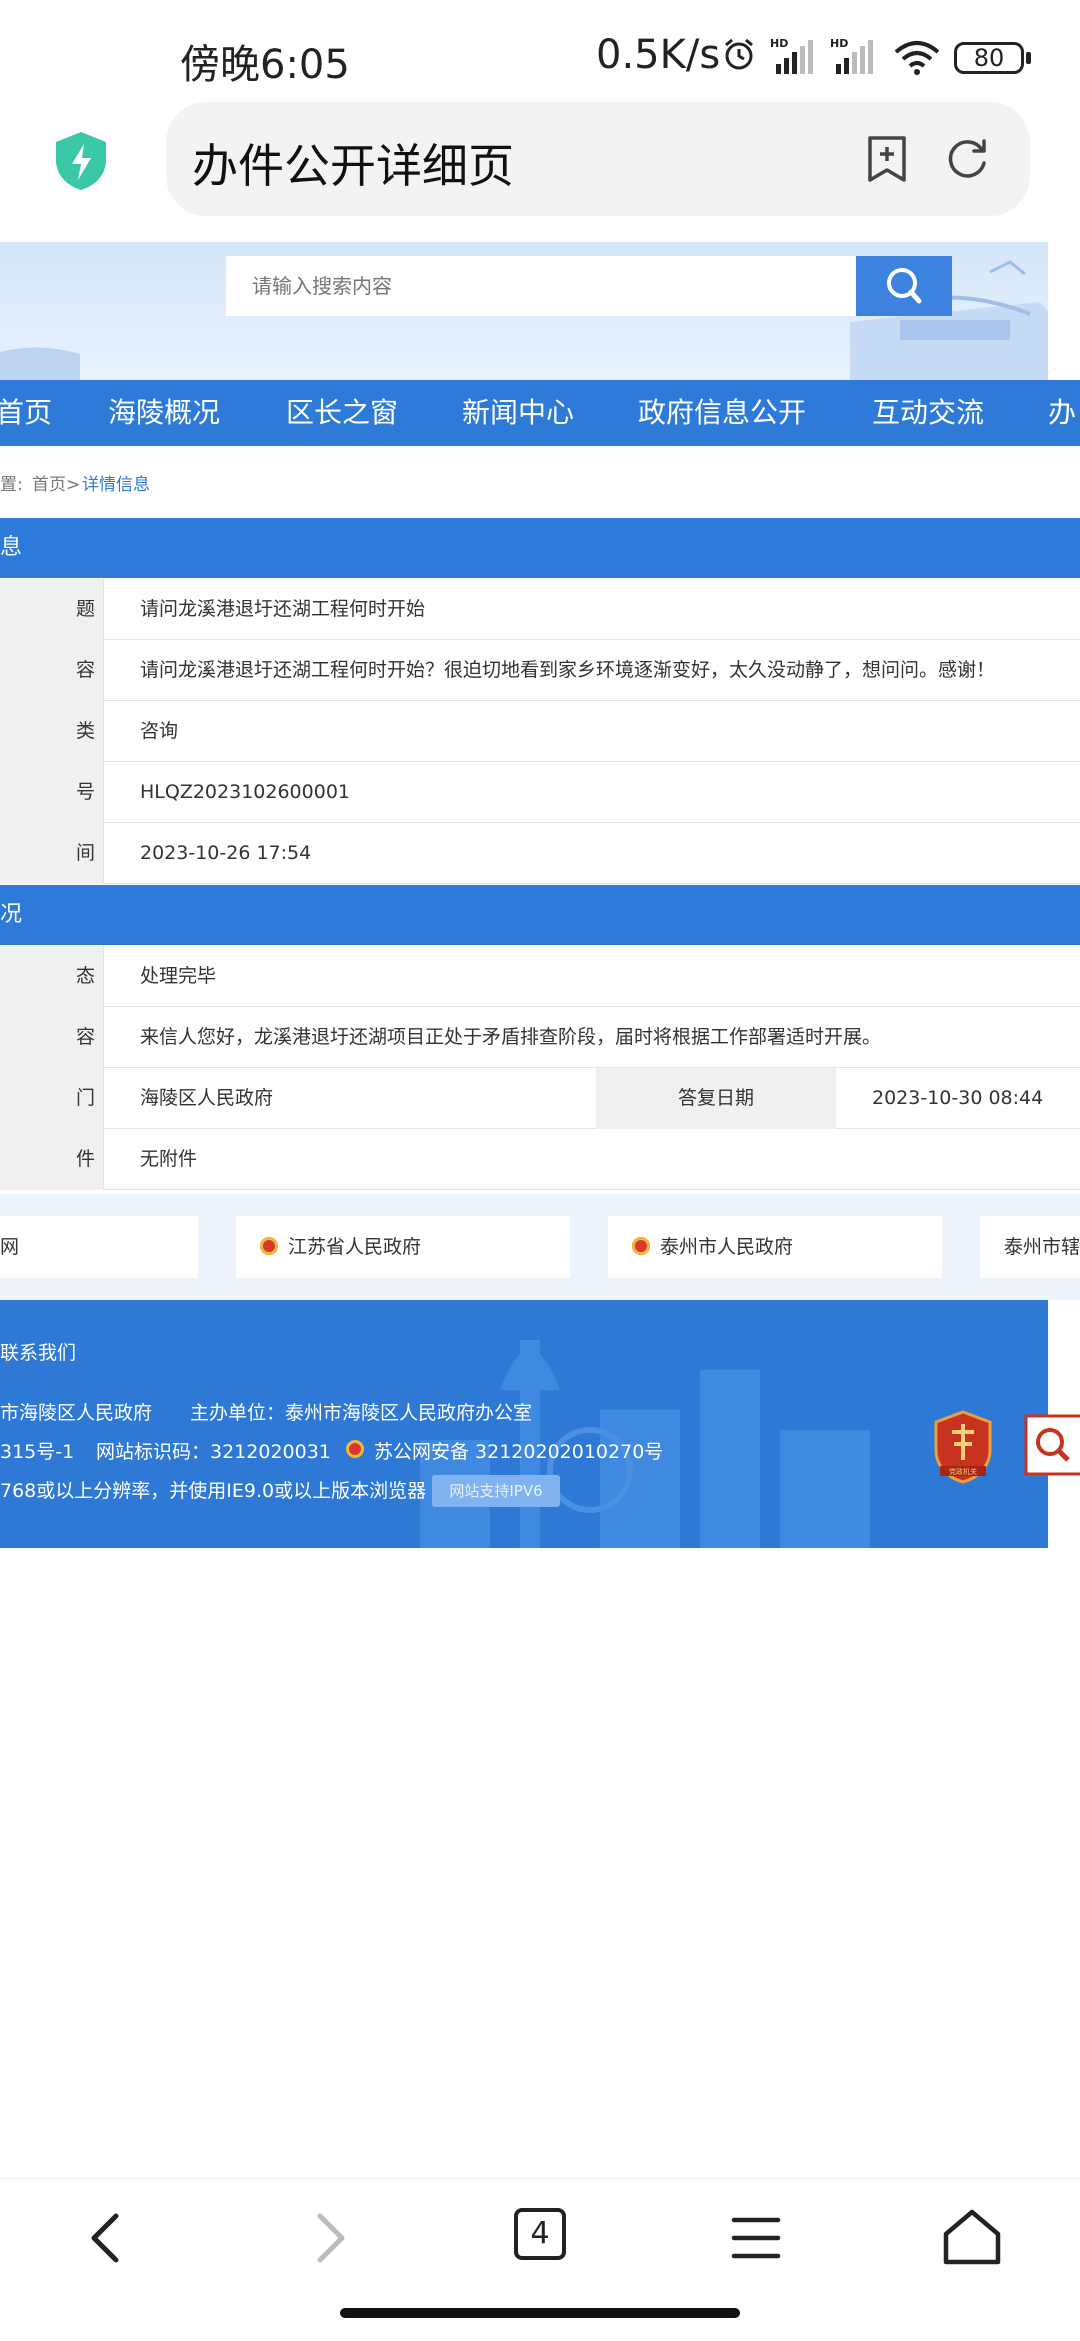  I want to click on link-label: 泰州市辖, so click(1042, 1247).